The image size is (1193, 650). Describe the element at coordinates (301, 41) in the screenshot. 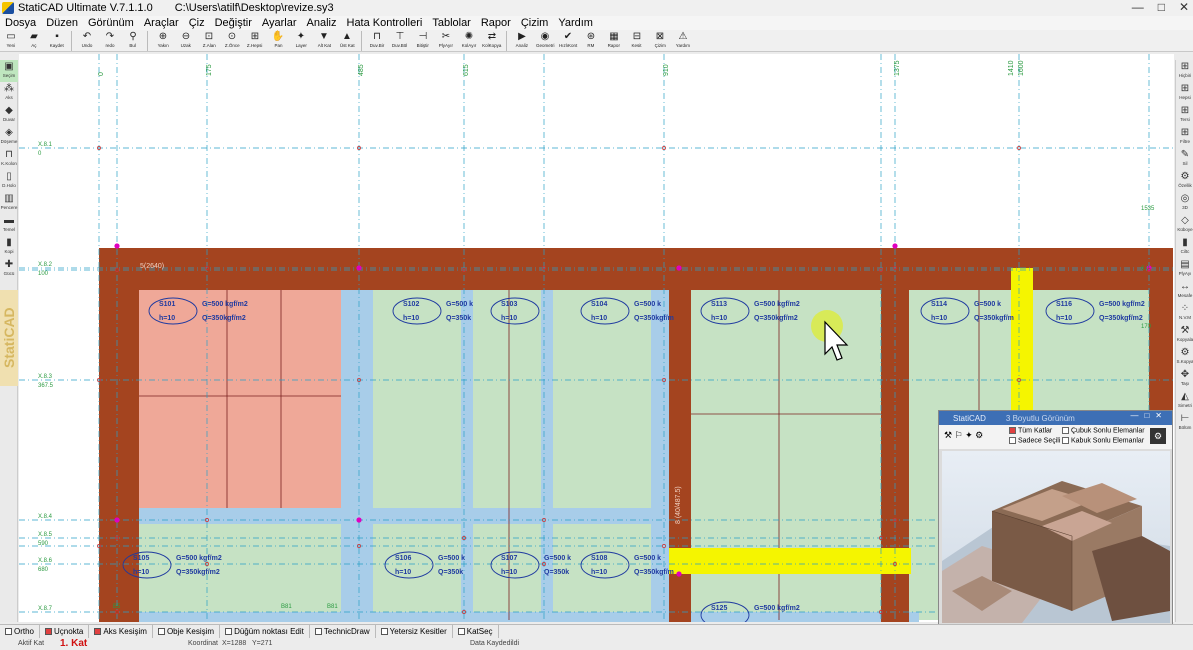

I see `toolbar-button-14: ✦ Layer` at that location.